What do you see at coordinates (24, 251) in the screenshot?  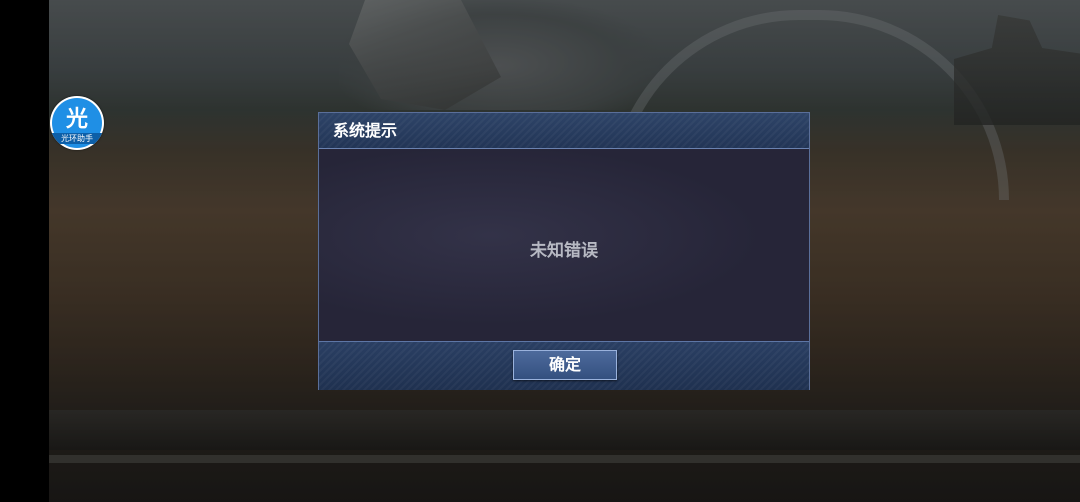 I see `left-black-bar` at bounding box center [24, 251].